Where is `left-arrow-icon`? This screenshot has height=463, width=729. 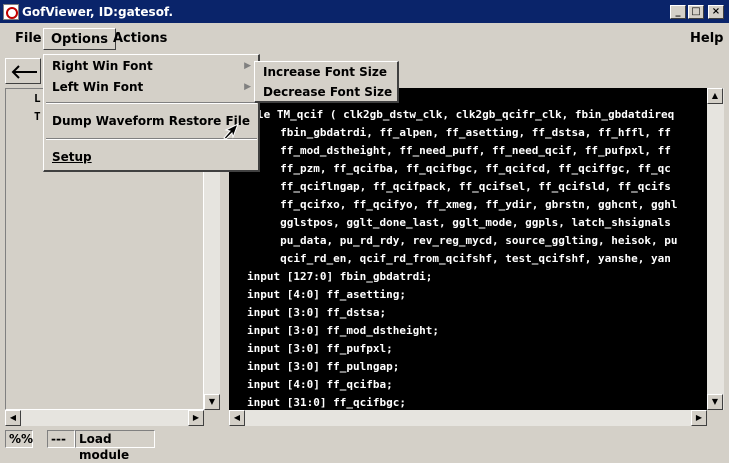
left-arrow-icon is located at coordinates (24, 72).